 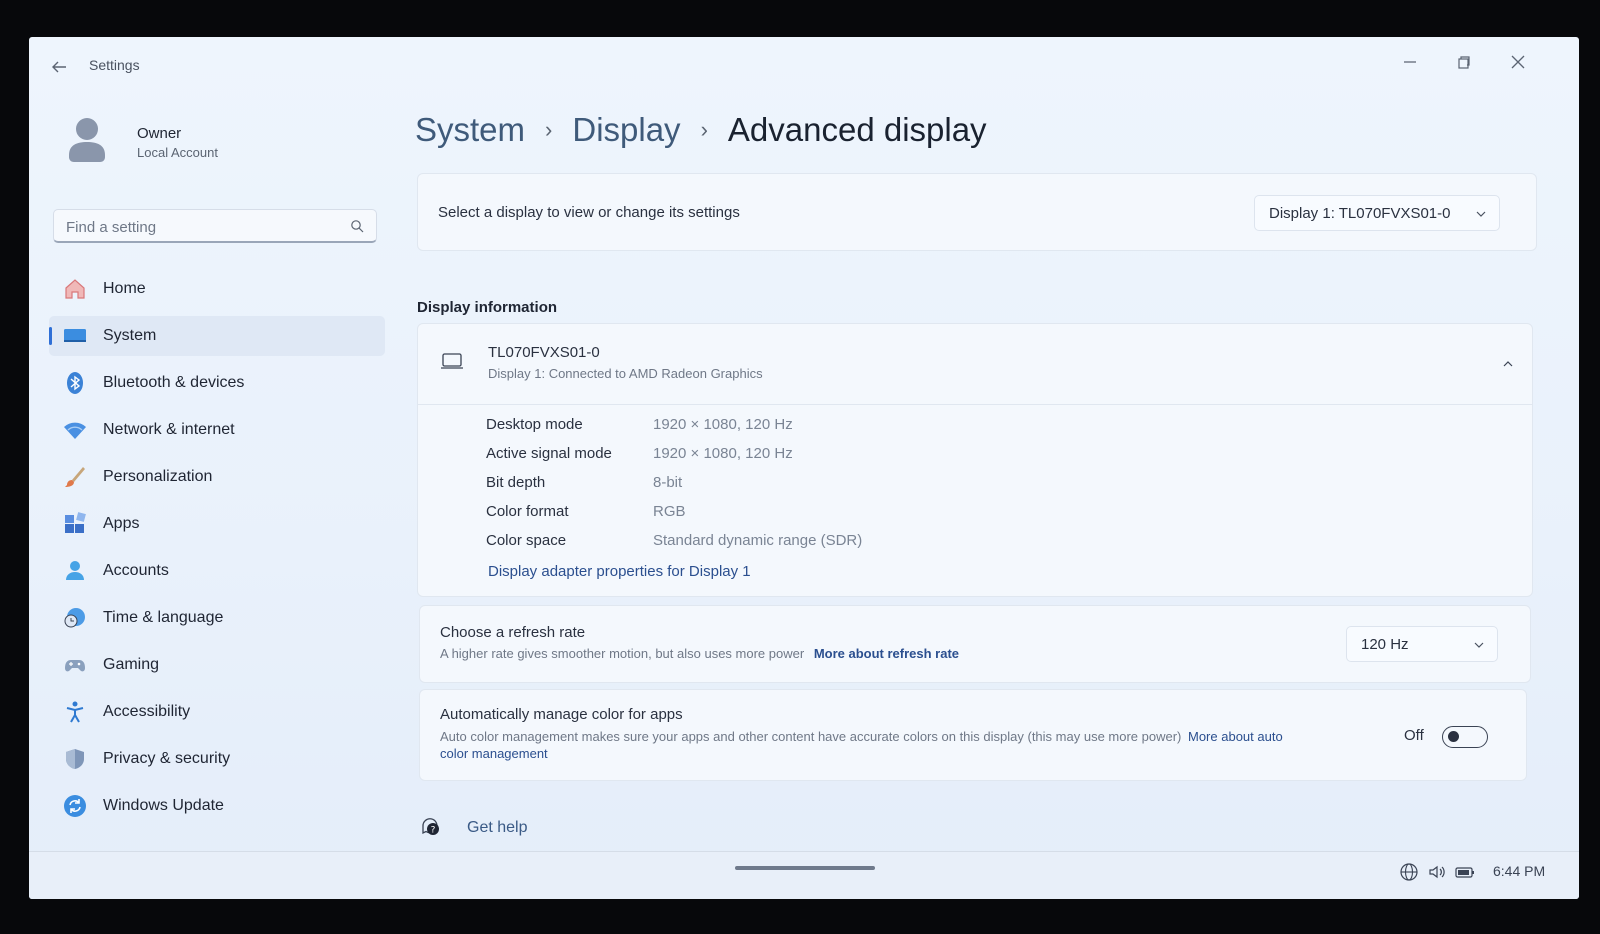 What do you see at coordinates (75, 289) in the screenshot?
I see `home-icon` at bounding box center [75, 289].